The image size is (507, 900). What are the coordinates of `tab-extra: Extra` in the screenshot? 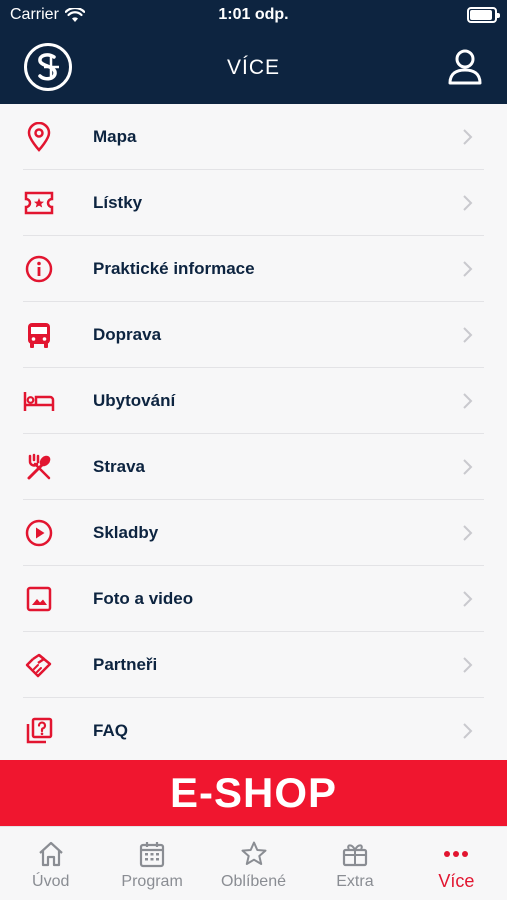 It's located at (354, 863).